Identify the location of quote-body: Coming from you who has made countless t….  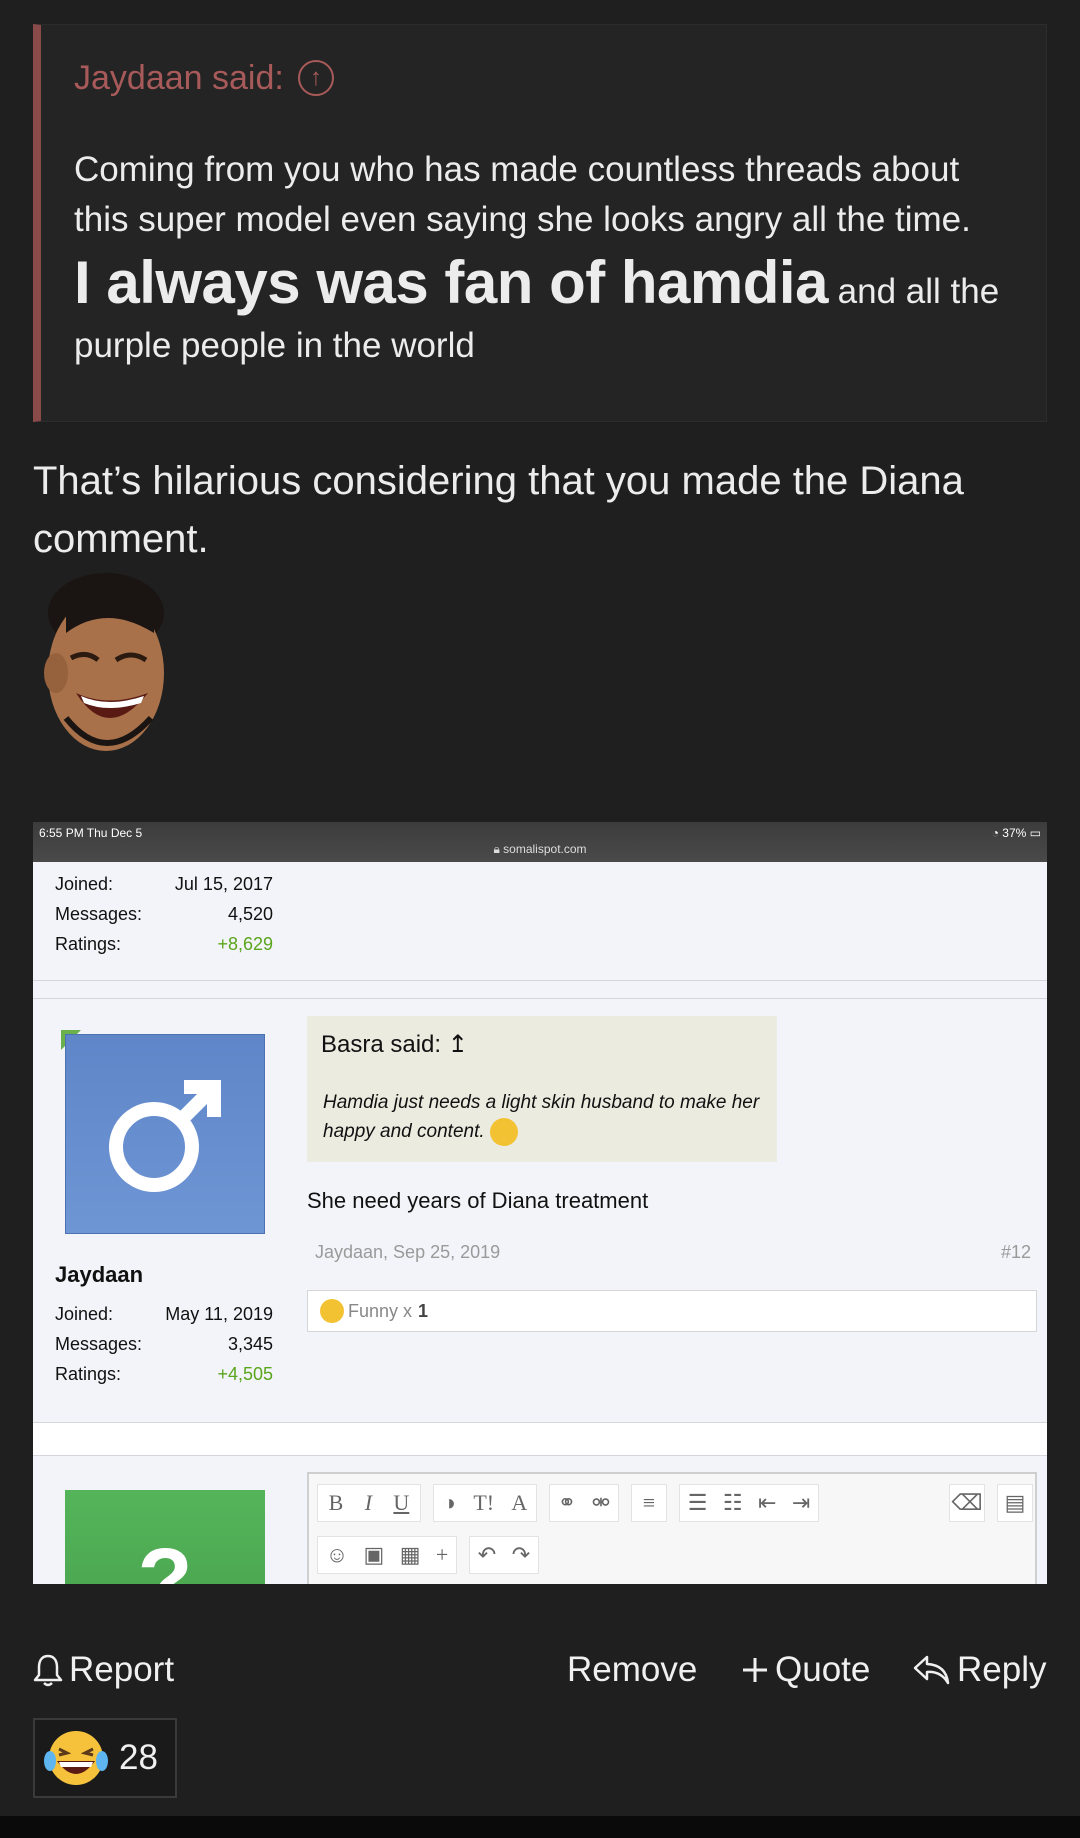
(543, 258).